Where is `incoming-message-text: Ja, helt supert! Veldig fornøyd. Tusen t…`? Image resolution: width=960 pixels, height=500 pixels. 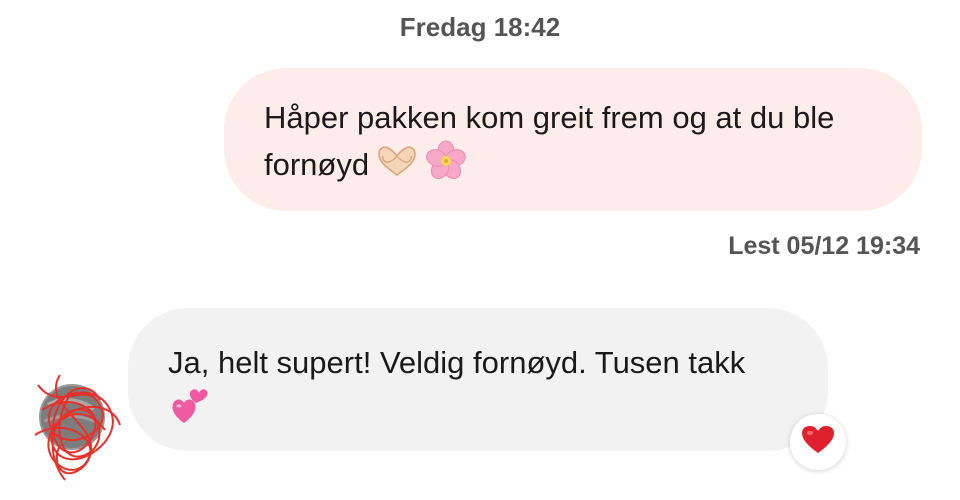
incoming-message-text: Ja, helt supert! Veldig fornøyd. Tusen t… is located at coordinates (457, 362).